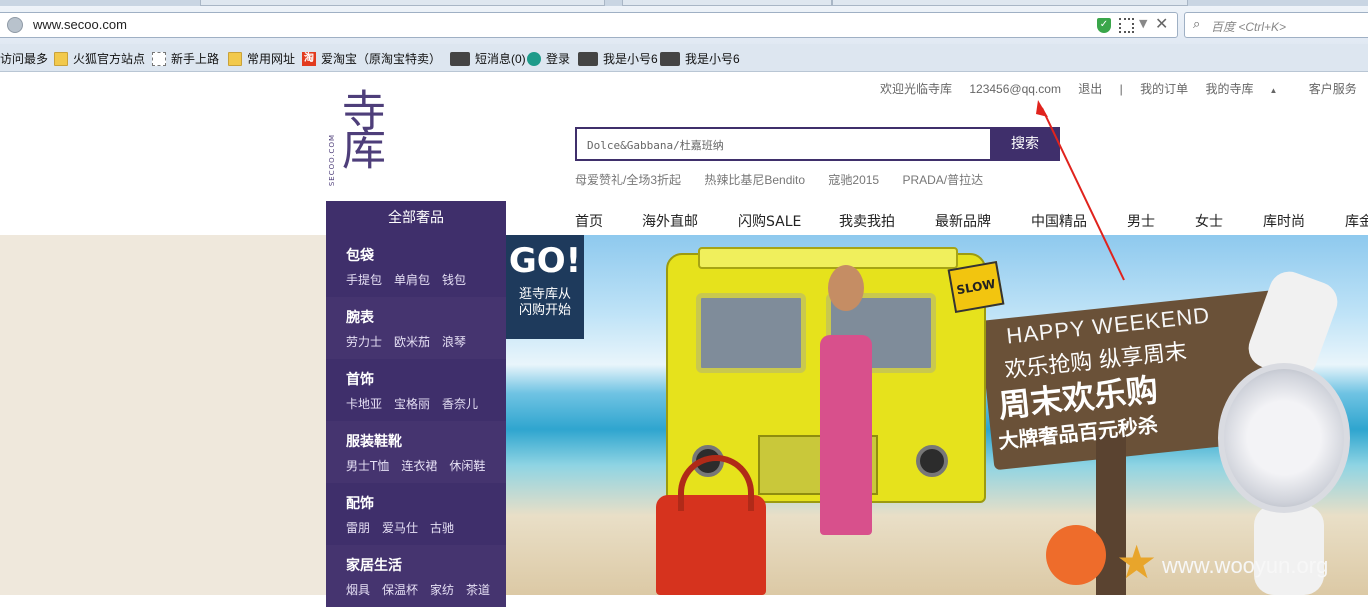  I want to click on sub-category: 浪琴, so click(454, 342).